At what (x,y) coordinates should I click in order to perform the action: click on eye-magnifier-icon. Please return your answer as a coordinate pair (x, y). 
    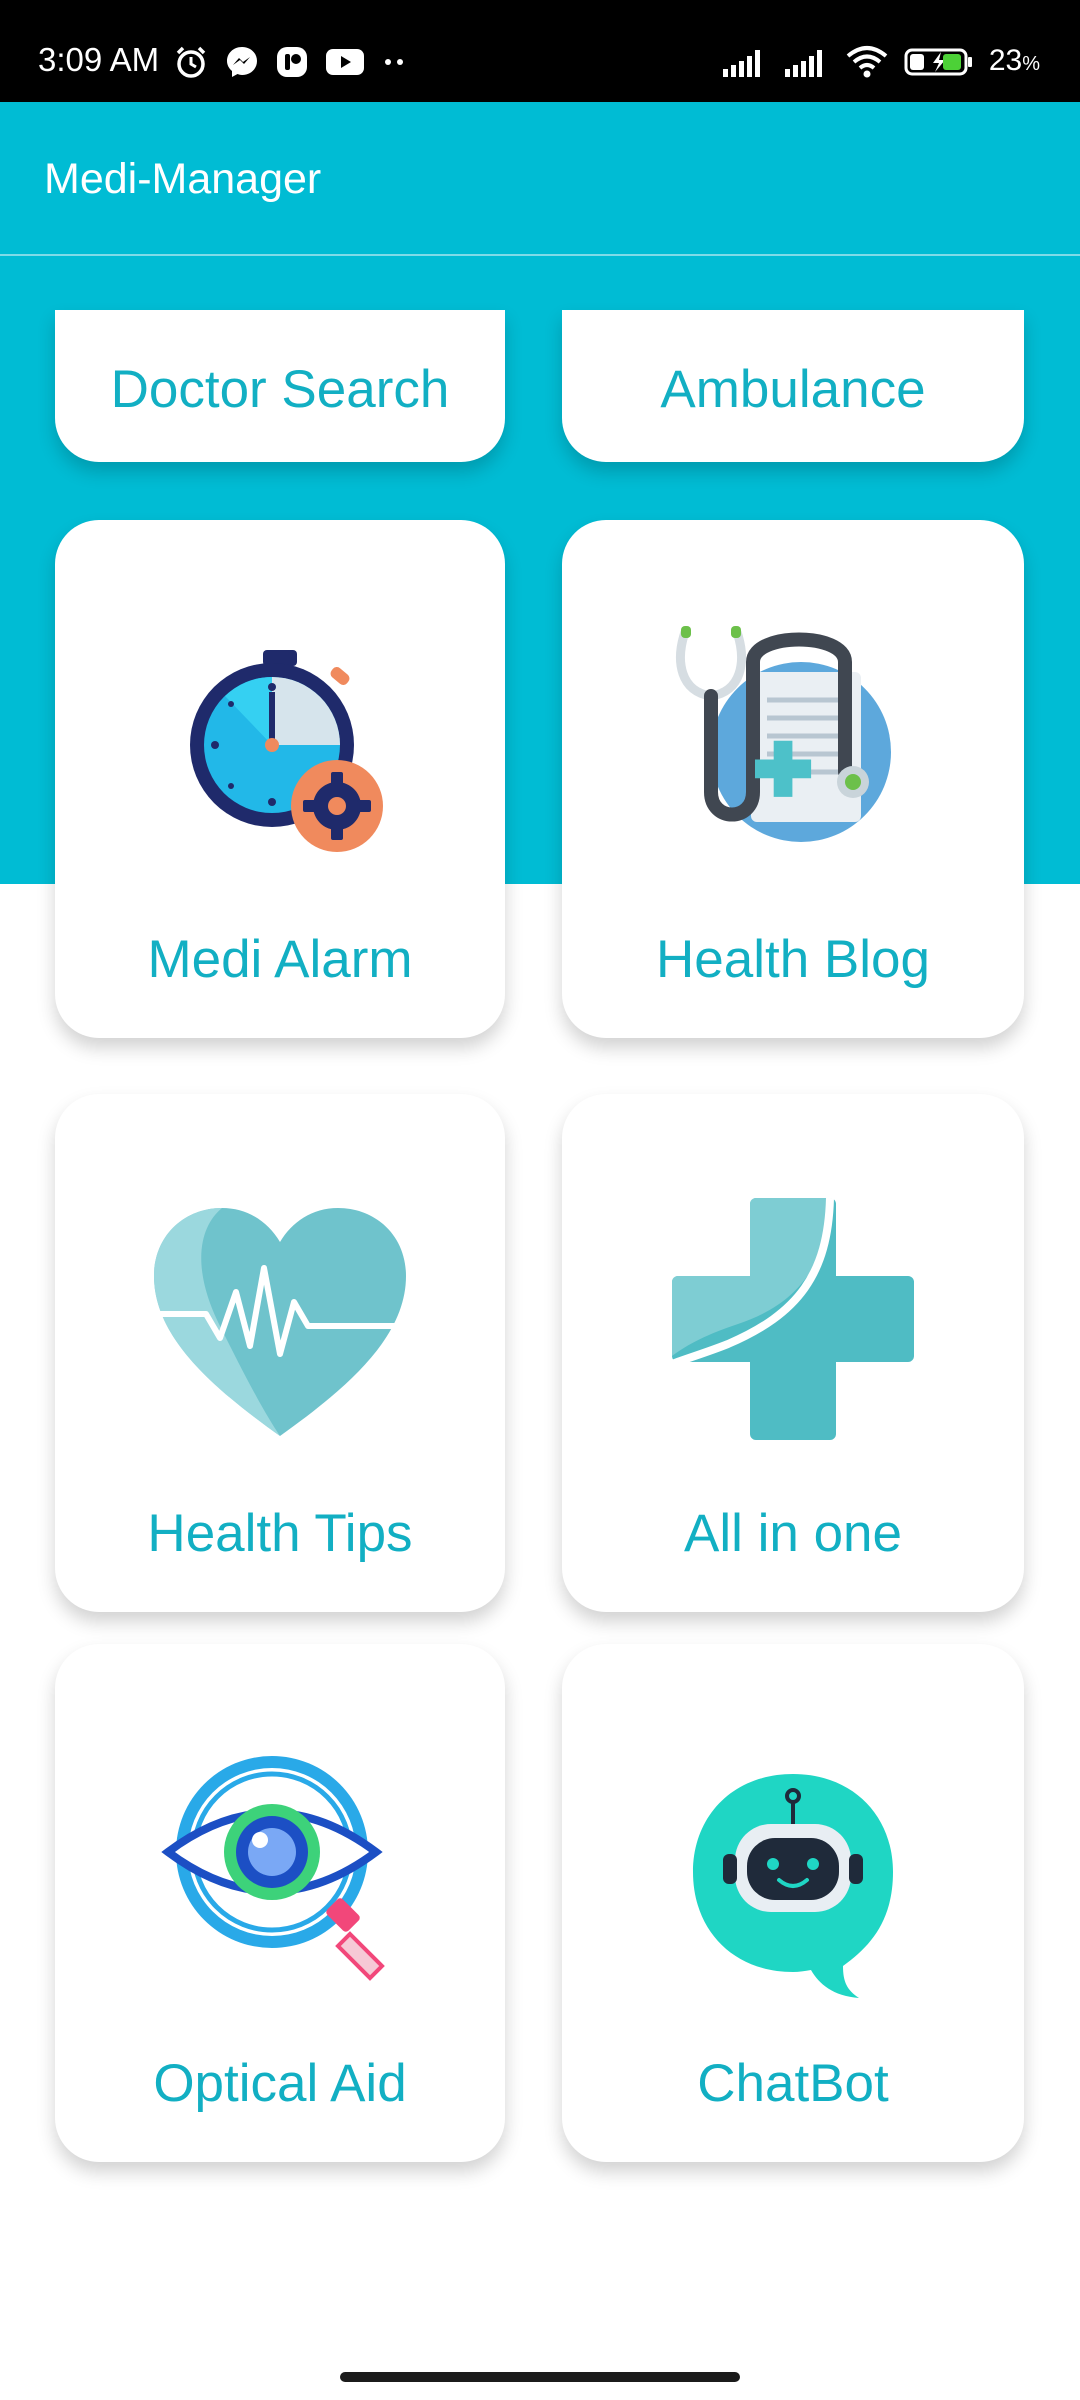
    Looking at the image, I should click on (273, 1868).